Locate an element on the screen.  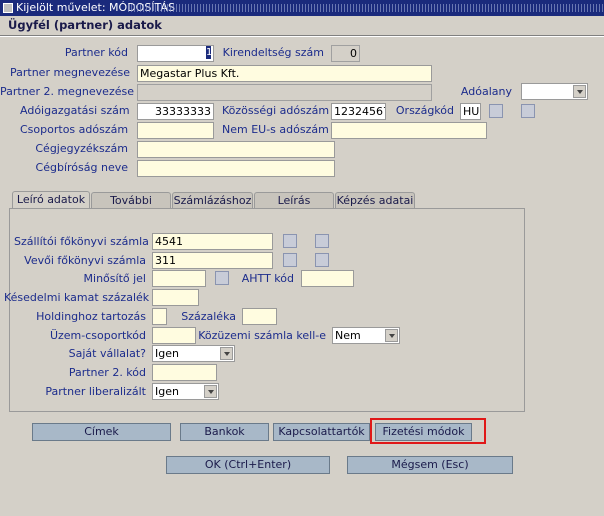
kapcsolattartok-button: Kapcsolattartók is located at coordinates (321, 432).